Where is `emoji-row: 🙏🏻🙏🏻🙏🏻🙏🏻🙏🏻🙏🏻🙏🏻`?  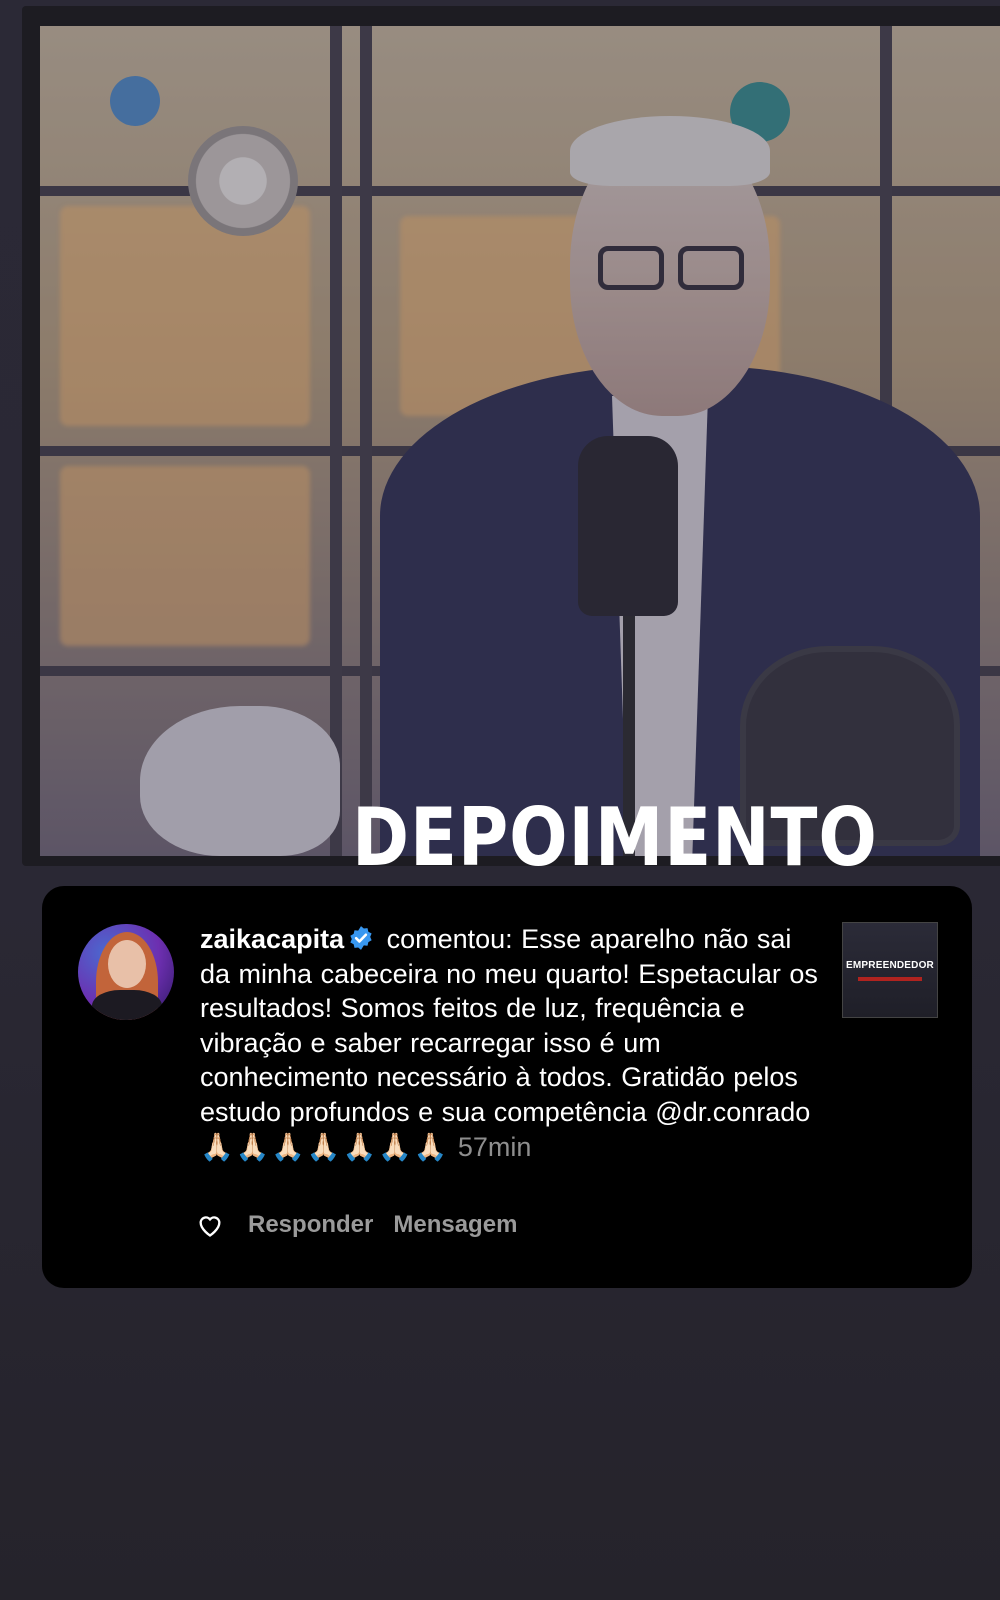
emoji-row: 🙏🏻🙏🏻🙏🏻🙏🏻🙏🏻🙏🏻🙏🏻 is located at coordinates (325, 1146).